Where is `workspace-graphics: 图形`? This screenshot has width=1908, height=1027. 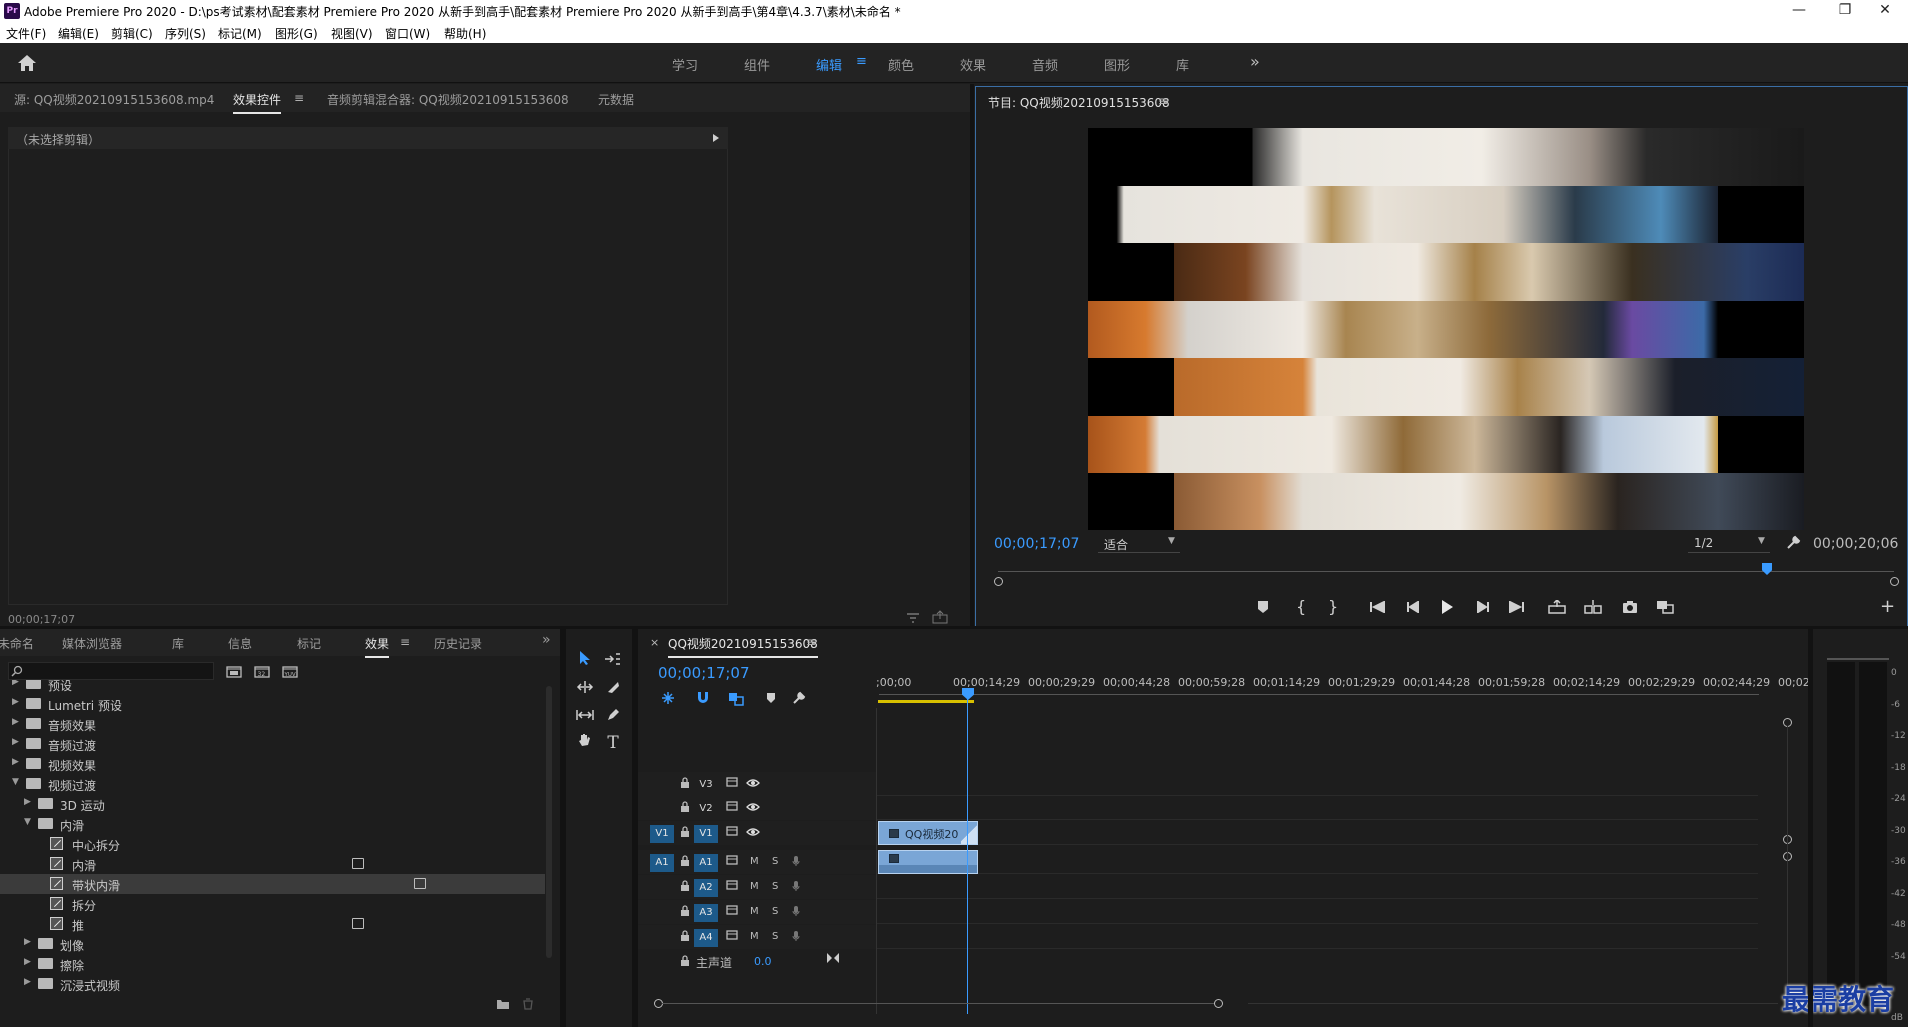 workspace-graphics: 图形 is located at coordinates (1117, 64).